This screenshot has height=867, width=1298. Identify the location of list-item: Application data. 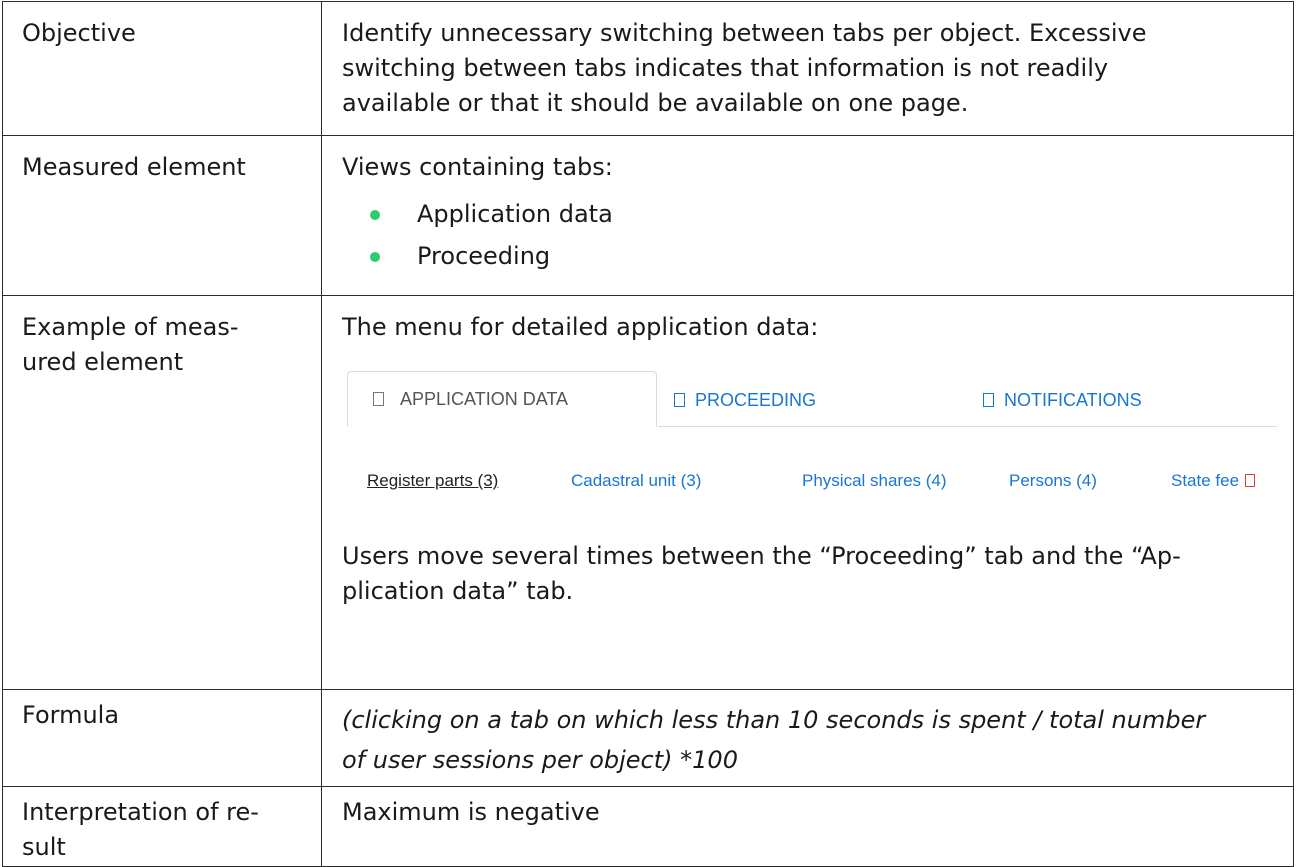
(809, 214).